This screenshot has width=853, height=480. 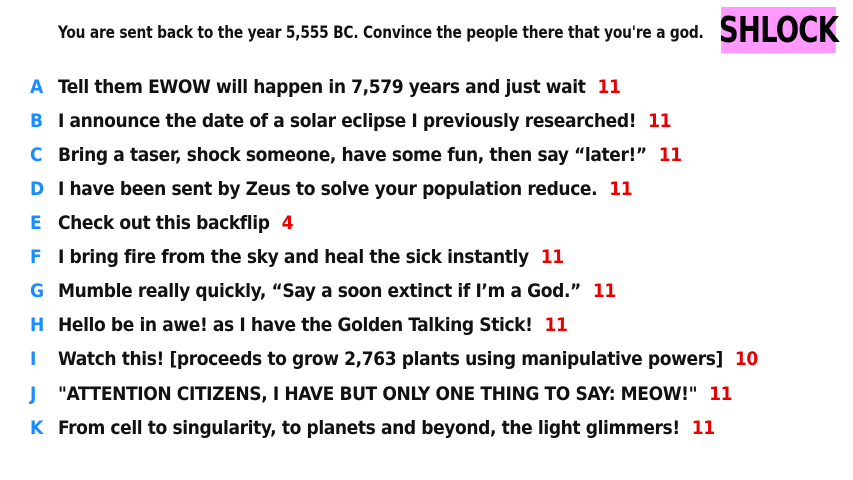 I want to click on answer-row: E Check out this backflip 4, so click(x=426, y=223).